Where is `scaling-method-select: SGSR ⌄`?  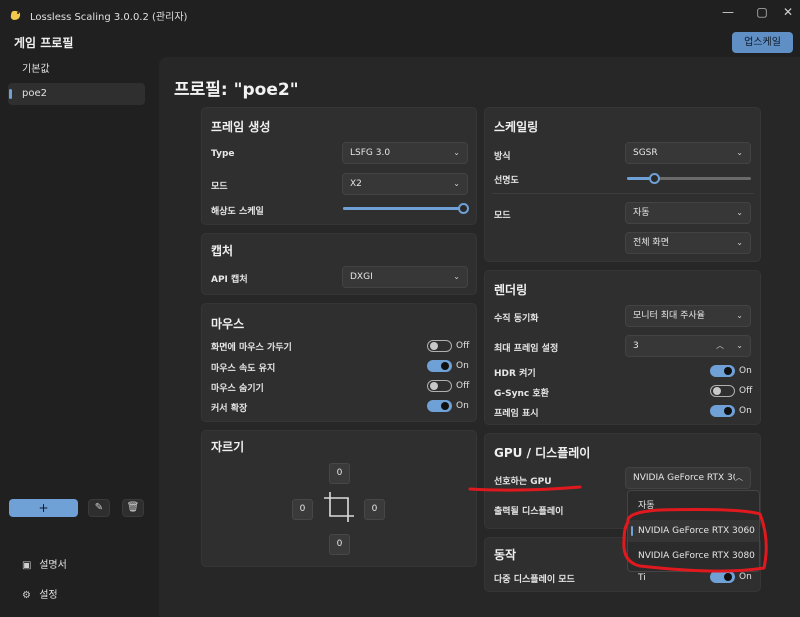 scaling-method-select: SGSR ⌄ is located at coordinates (688, 153).